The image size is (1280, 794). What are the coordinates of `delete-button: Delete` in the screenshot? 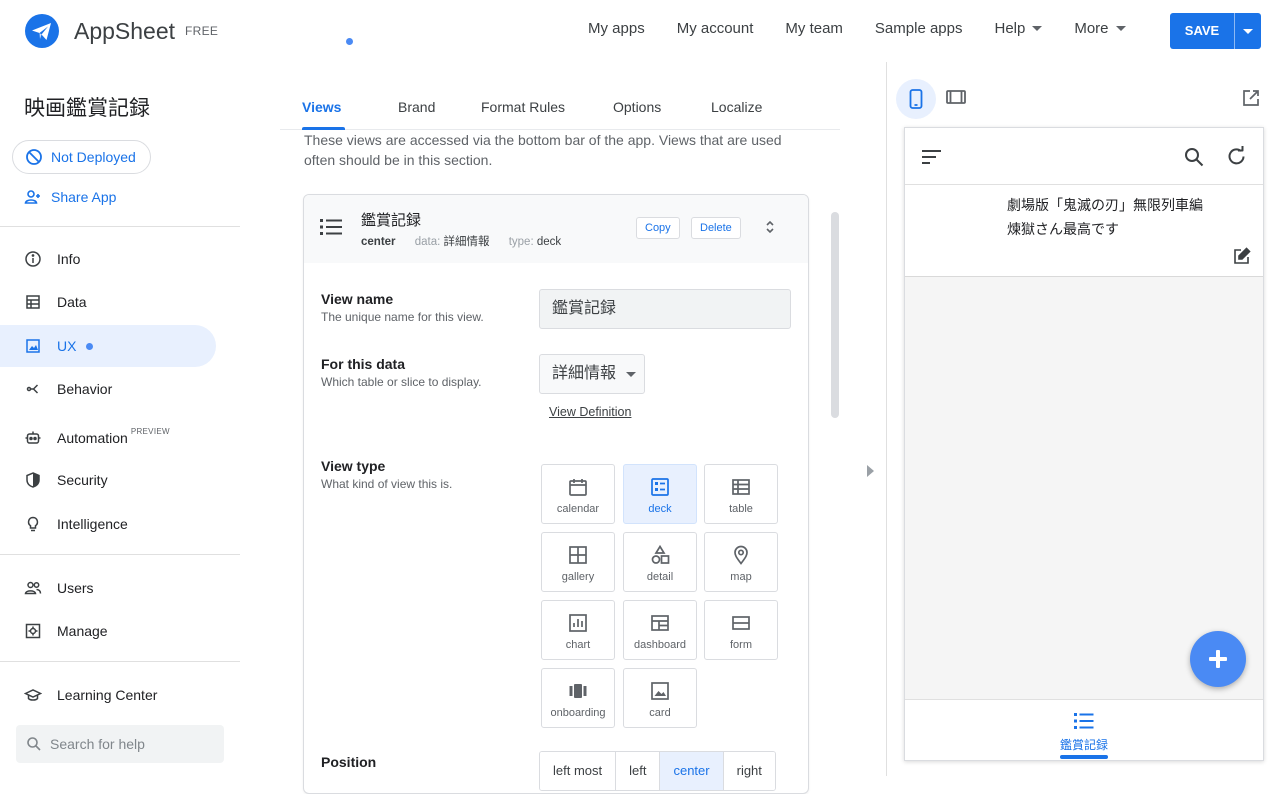 It's located at (716, 228).